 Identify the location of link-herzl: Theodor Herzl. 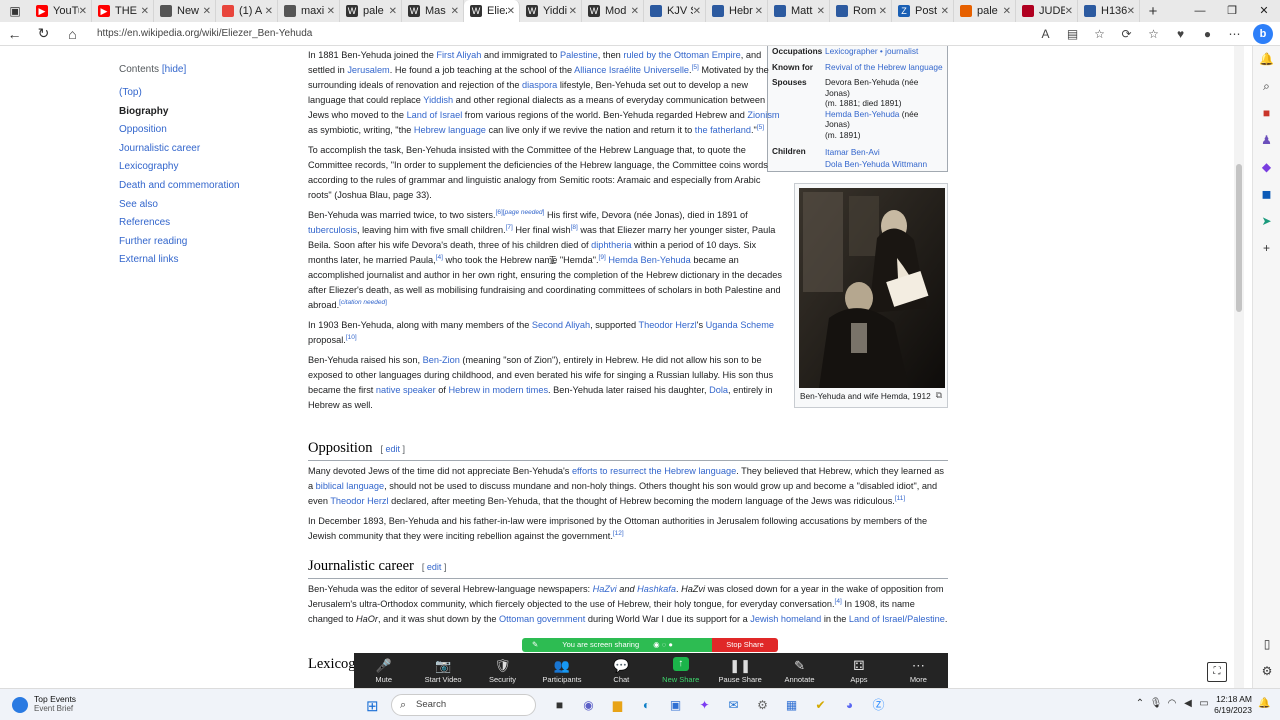
(667, 325).